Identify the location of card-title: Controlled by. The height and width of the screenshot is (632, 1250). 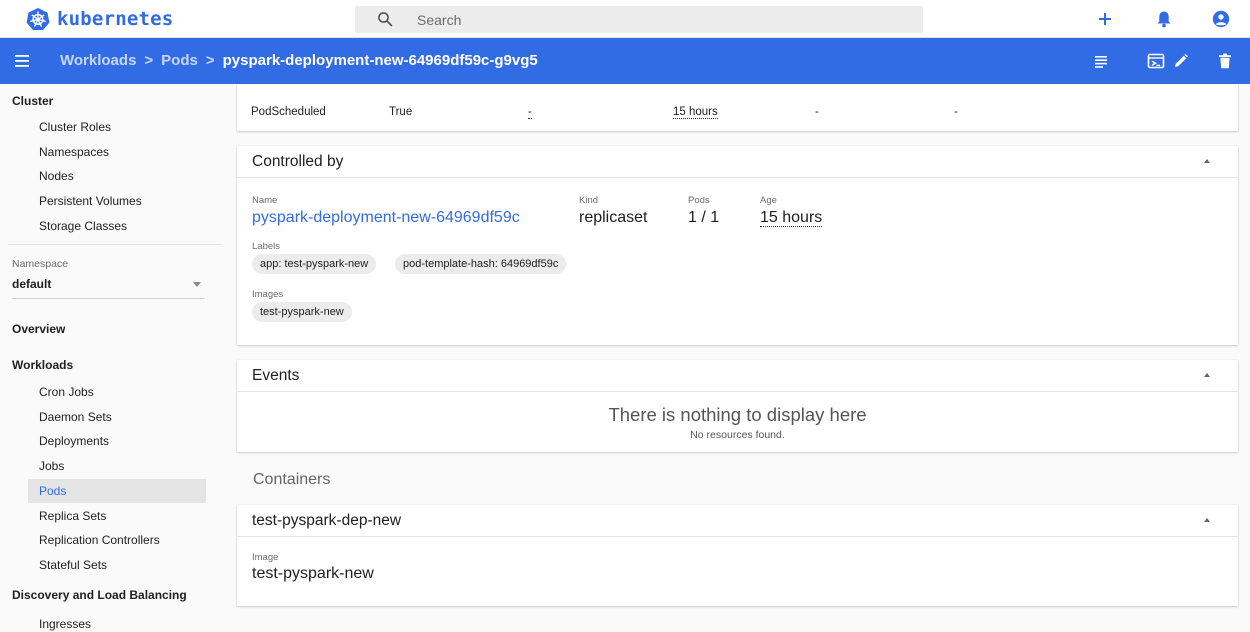
(298, 161).